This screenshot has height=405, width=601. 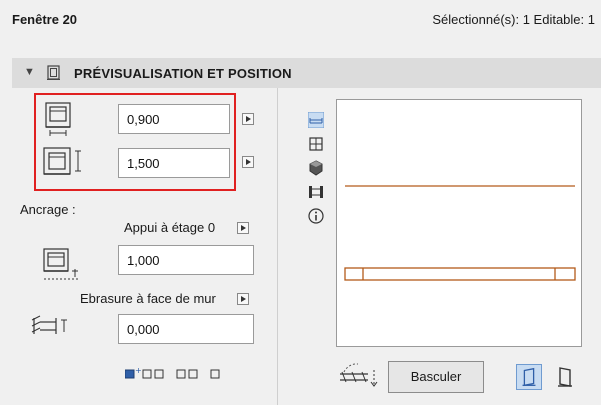 I want to click on preview-drawing, so click(x=460, y=233).